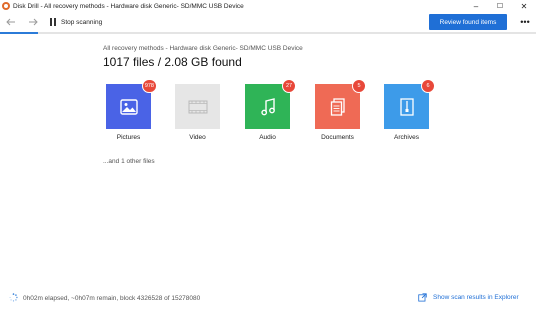 Image resolution: width=536 pixels, height=311 pixels. I want to click on count-badge: 5, so click(359, 86).